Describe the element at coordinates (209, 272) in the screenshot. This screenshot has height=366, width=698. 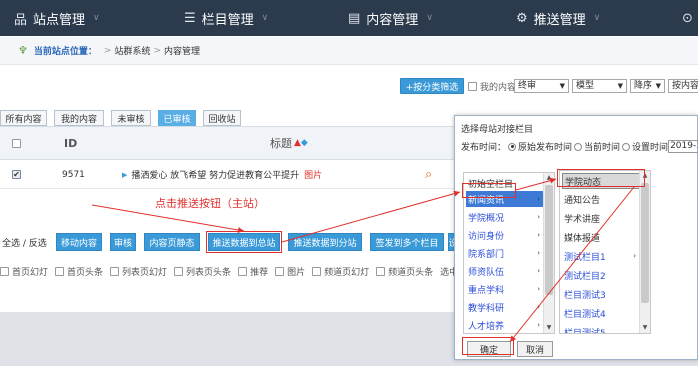
I see `attr-label: 列表页头条` at that location.